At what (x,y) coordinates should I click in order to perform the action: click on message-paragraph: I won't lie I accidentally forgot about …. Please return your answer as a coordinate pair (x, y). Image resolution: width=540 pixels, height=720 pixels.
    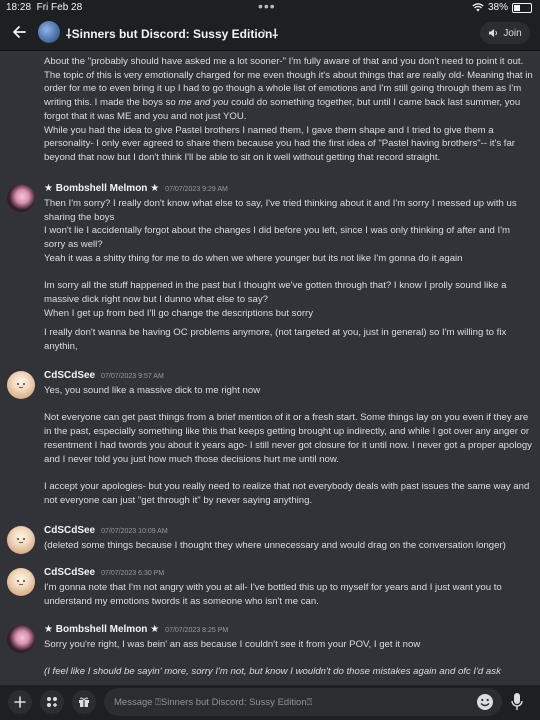
    Looking at the image, I should click on (278, 238).